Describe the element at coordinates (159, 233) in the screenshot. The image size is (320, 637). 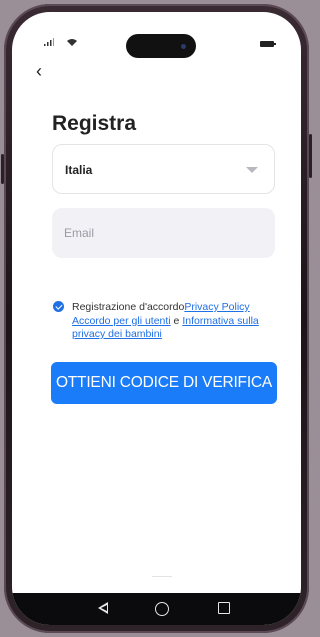
I see `email-field` at that location.